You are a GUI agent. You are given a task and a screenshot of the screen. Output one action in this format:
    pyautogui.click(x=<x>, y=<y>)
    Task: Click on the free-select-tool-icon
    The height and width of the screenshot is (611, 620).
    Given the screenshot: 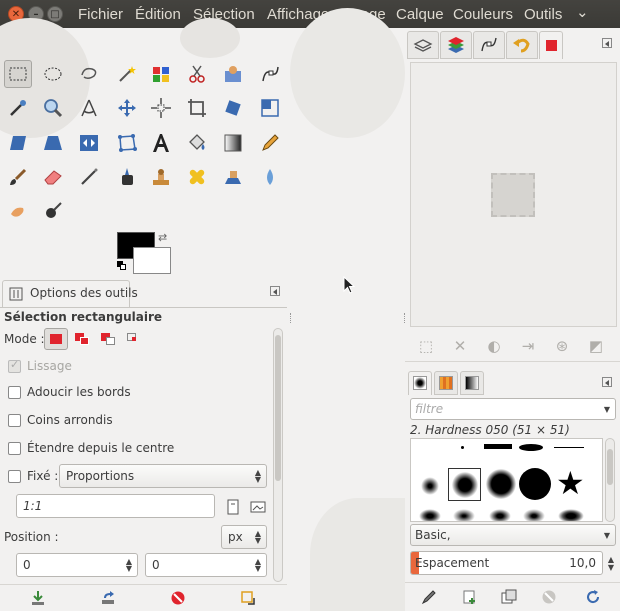 What is the action you would take?
    pyautogui.click(x=89, y=74)
    